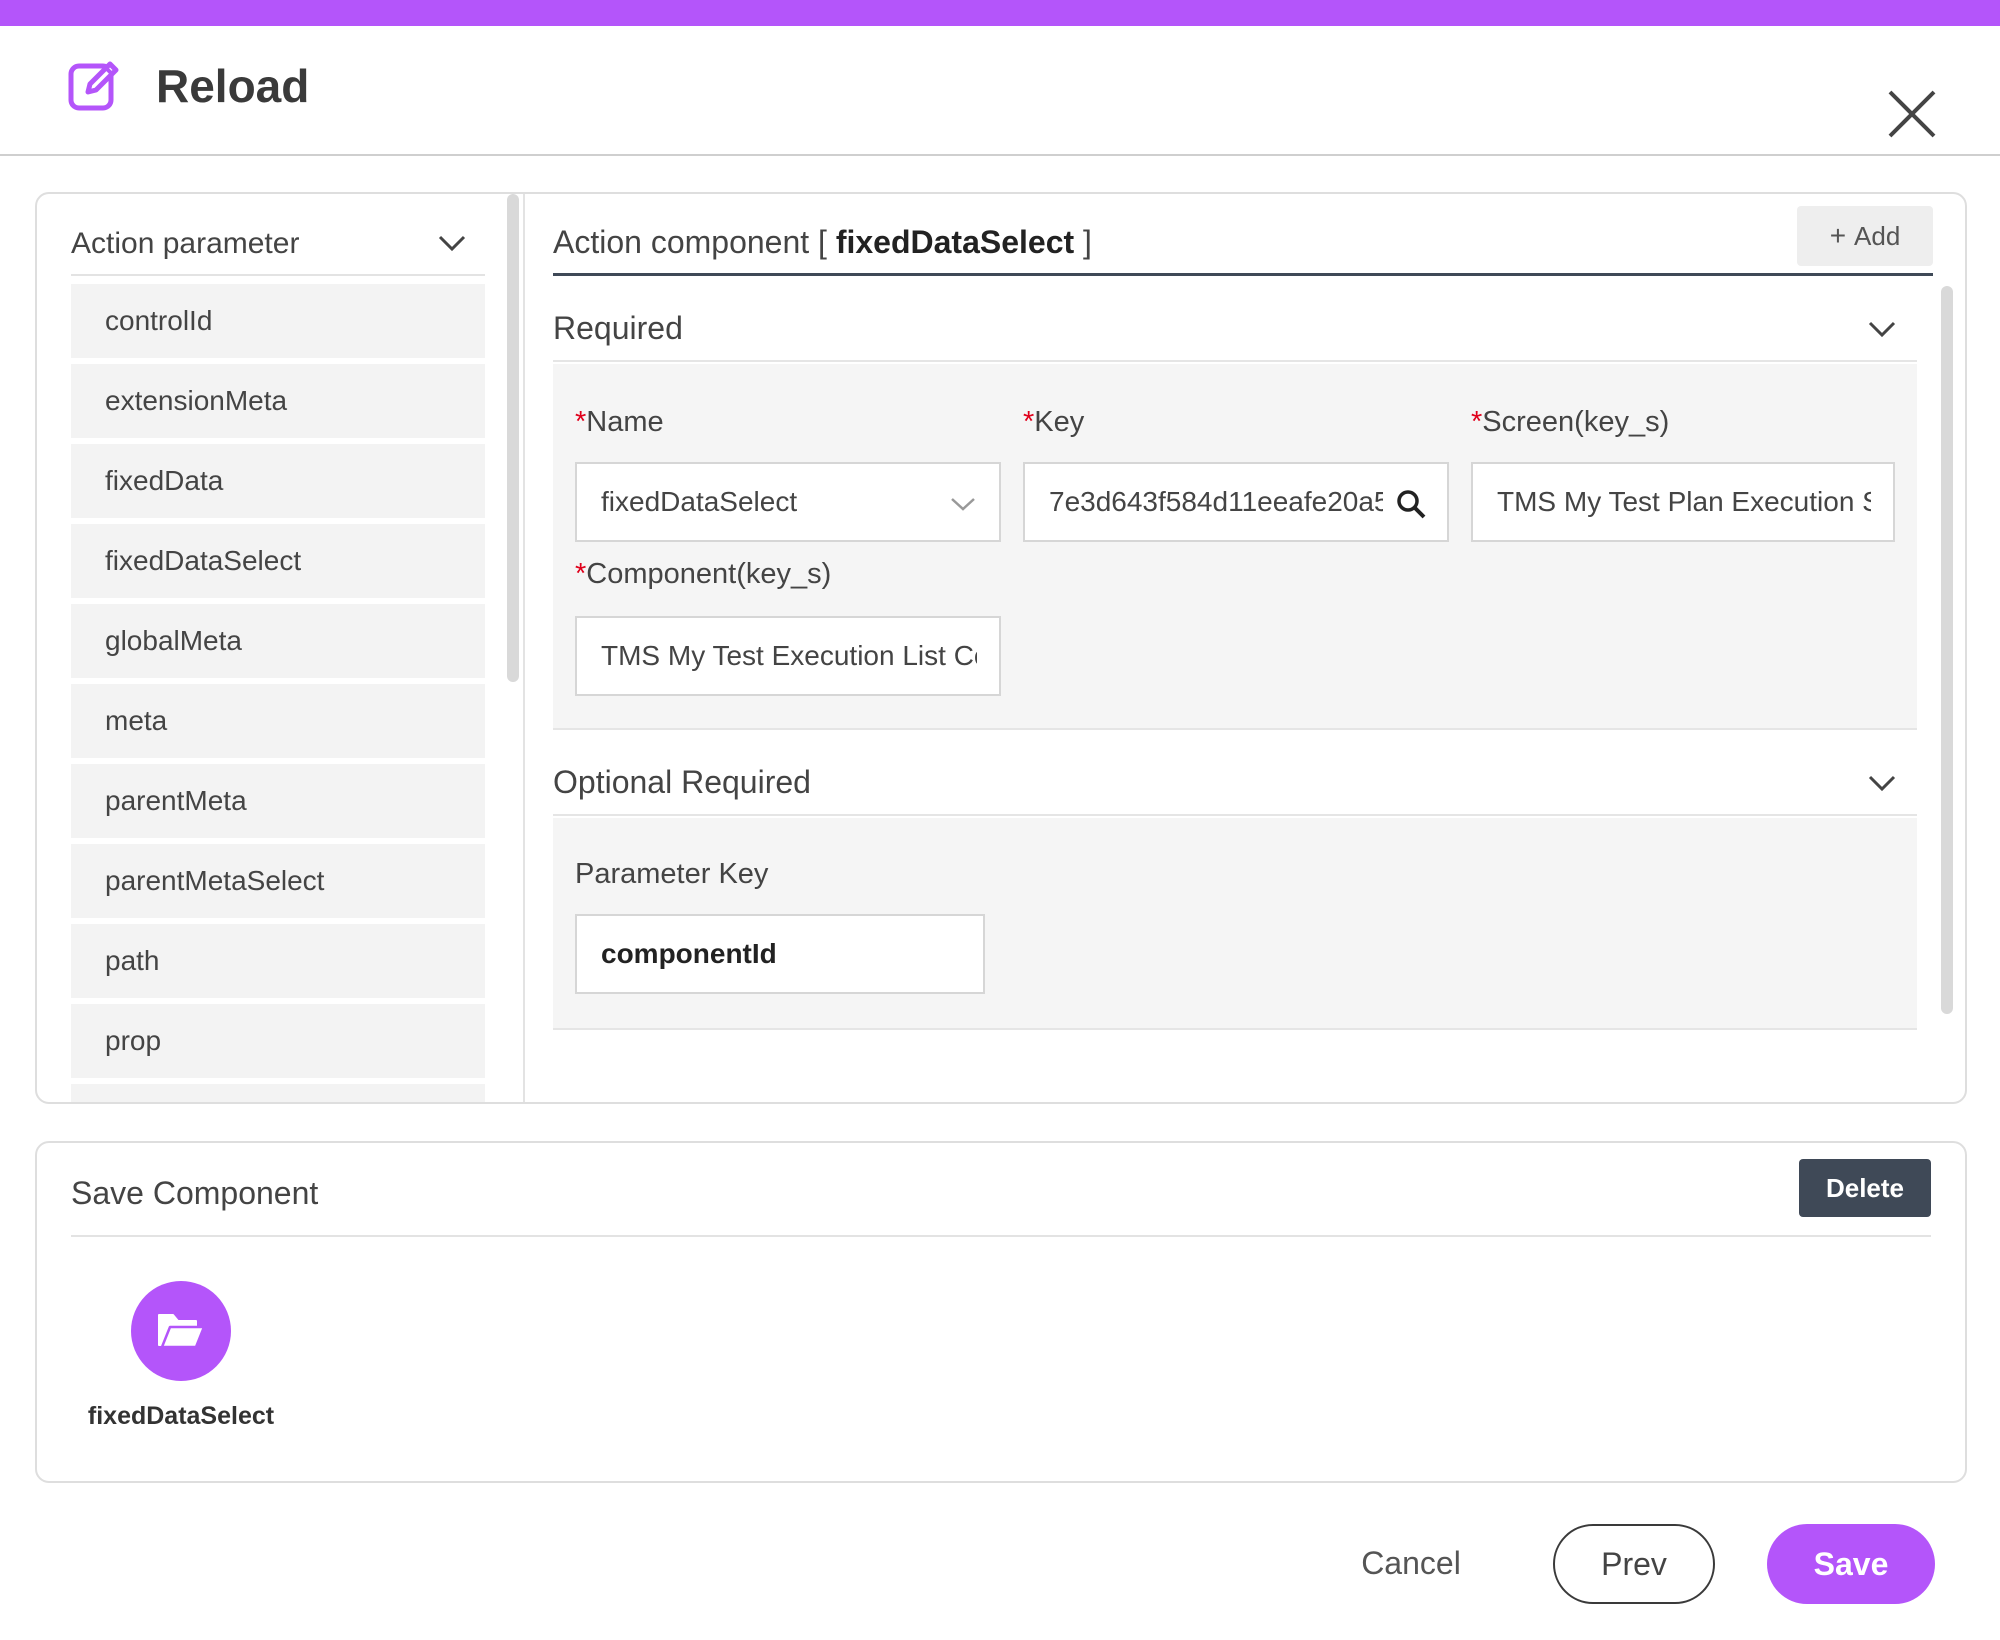 The width and height of the screenshot is (2000, 1640). Describe the element at coordinates (93, 86) in the screenshot. I see `edit-icon` at that location.